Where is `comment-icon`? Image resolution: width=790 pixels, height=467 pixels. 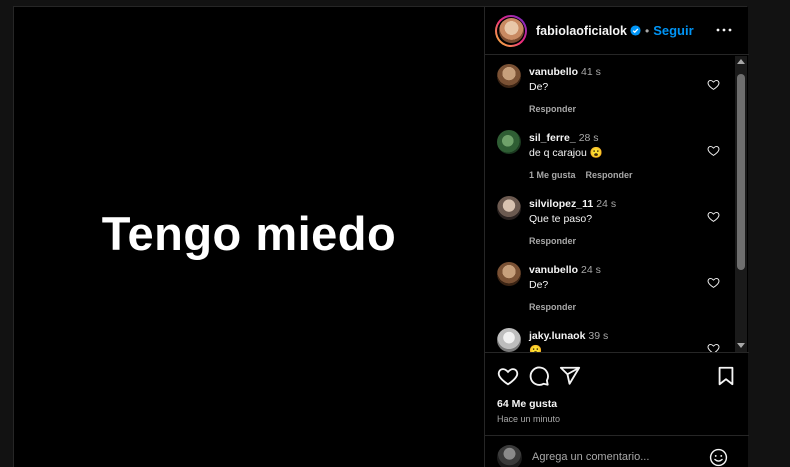
comment-icon is located at coordinates (539, 376).